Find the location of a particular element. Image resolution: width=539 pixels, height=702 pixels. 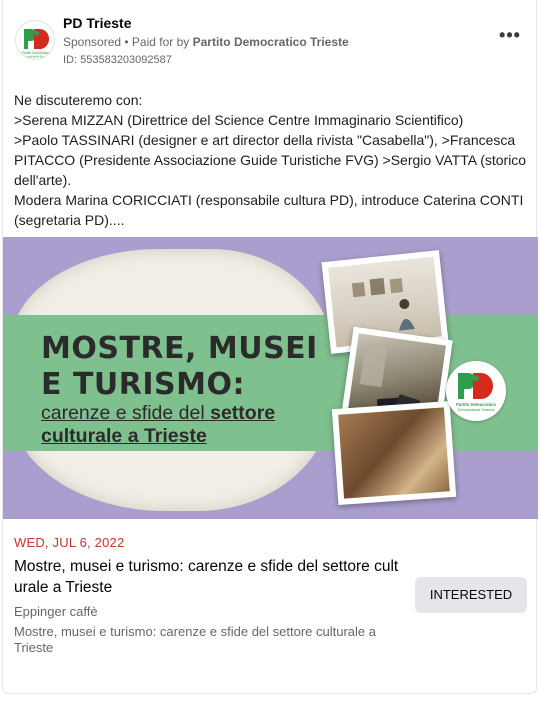

banner-subtitle-line2: culturale a Trieste is located at coordinates (124, 436).